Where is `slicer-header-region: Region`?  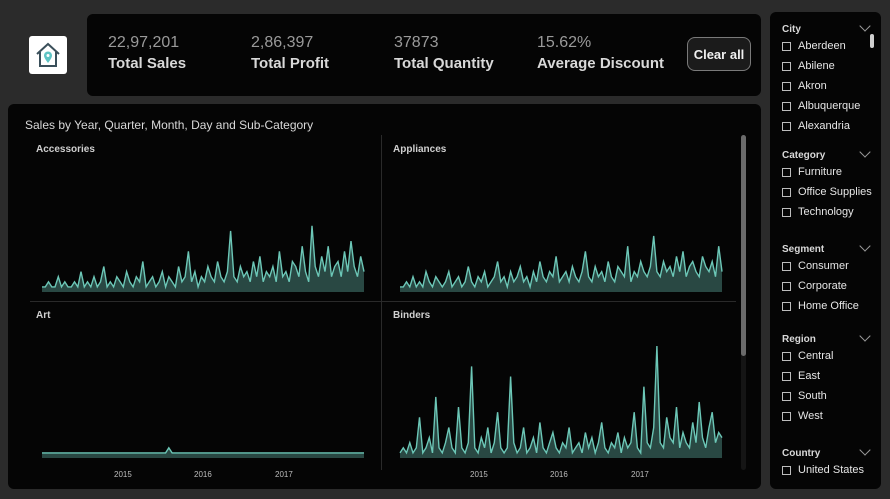
slicer-header-region: Region is located at coordinates (799, 339).